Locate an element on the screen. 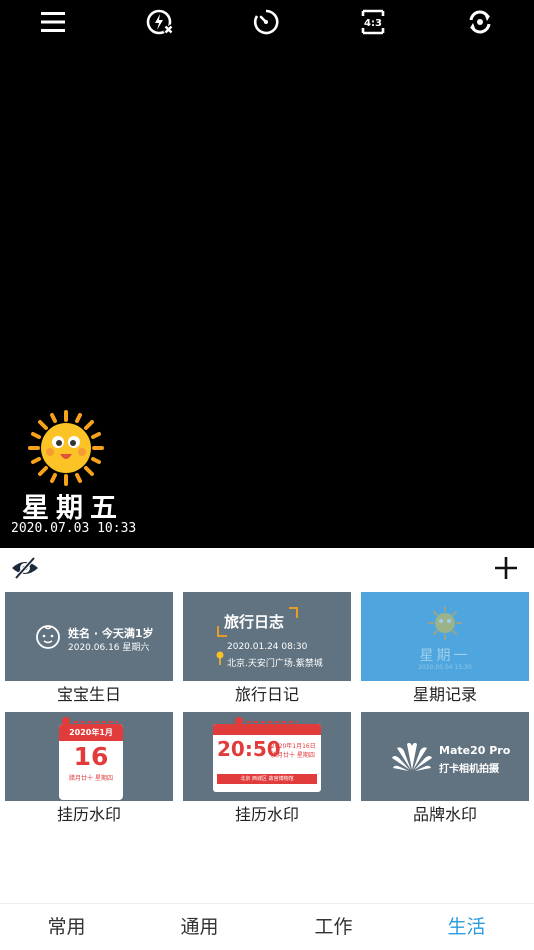 This screenshot has height=950, width=534. tab-work: 工作 is located at coordinates (333, 927).